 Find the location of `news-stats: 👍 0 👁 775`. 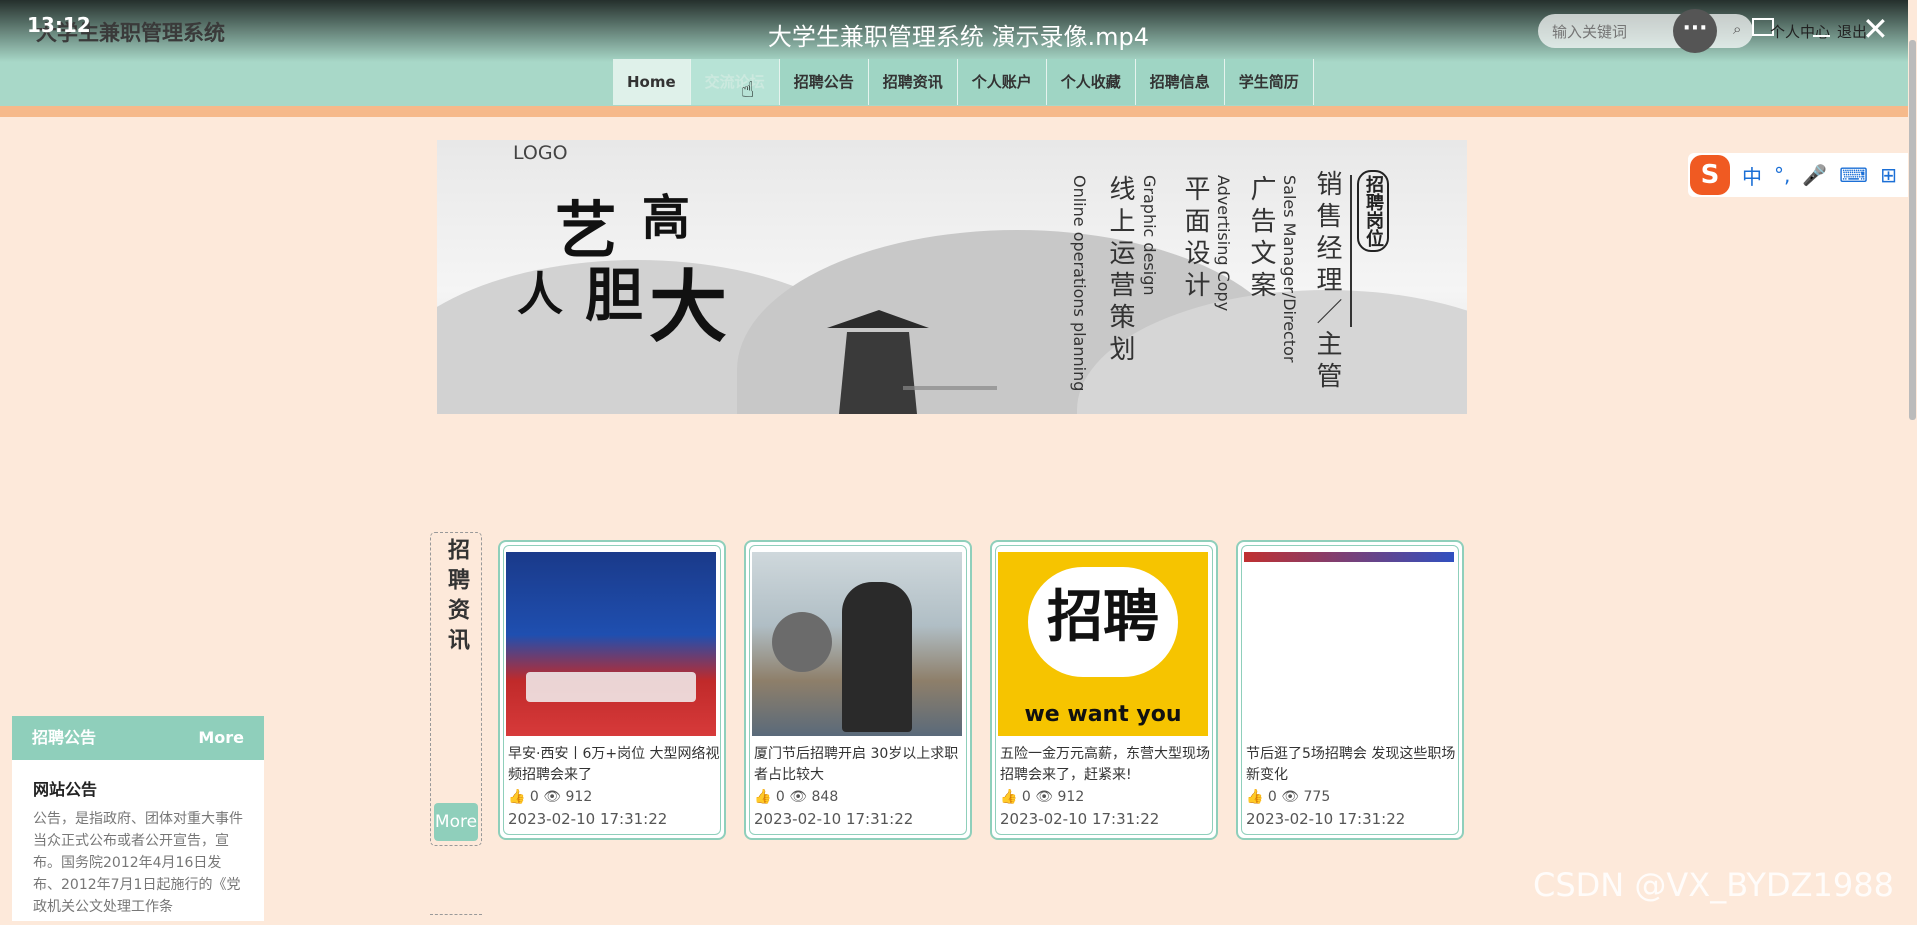

news-stats: 👍 0 👁 775 is located at coordinates (1288, 797).